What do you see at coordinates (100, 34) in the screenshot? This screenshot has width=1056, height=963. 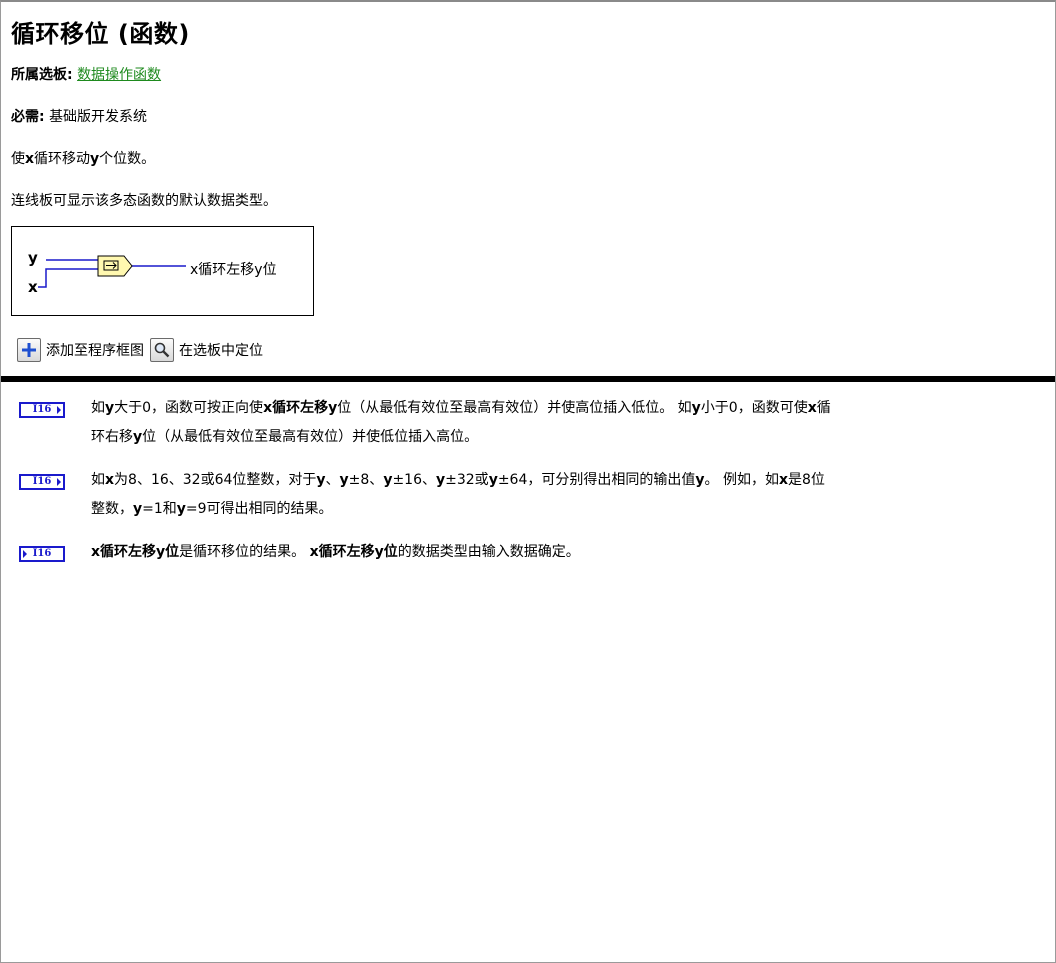 I see `page-title: 循环移位 (函数)` at bounding box center [100, 34].